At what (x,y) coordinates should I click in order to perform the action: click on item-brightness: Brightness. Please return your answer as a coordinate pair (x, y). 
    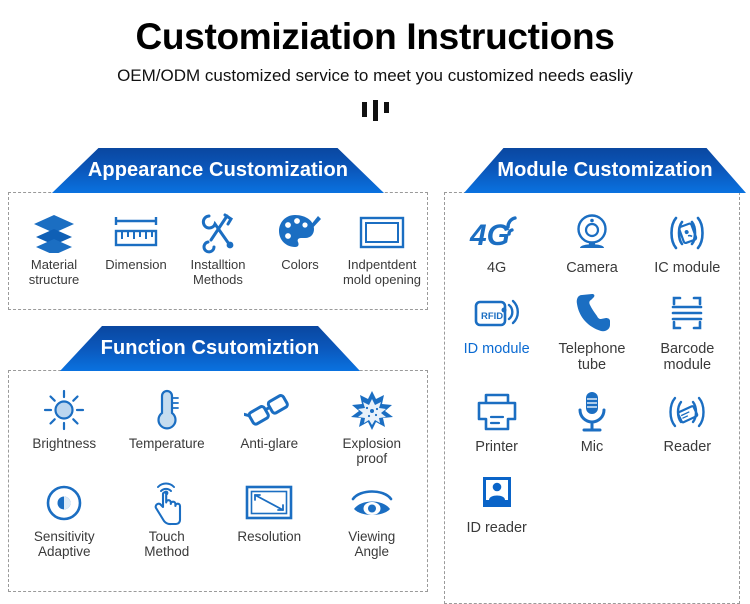
    Looking at the image, I should click on (64, 424).